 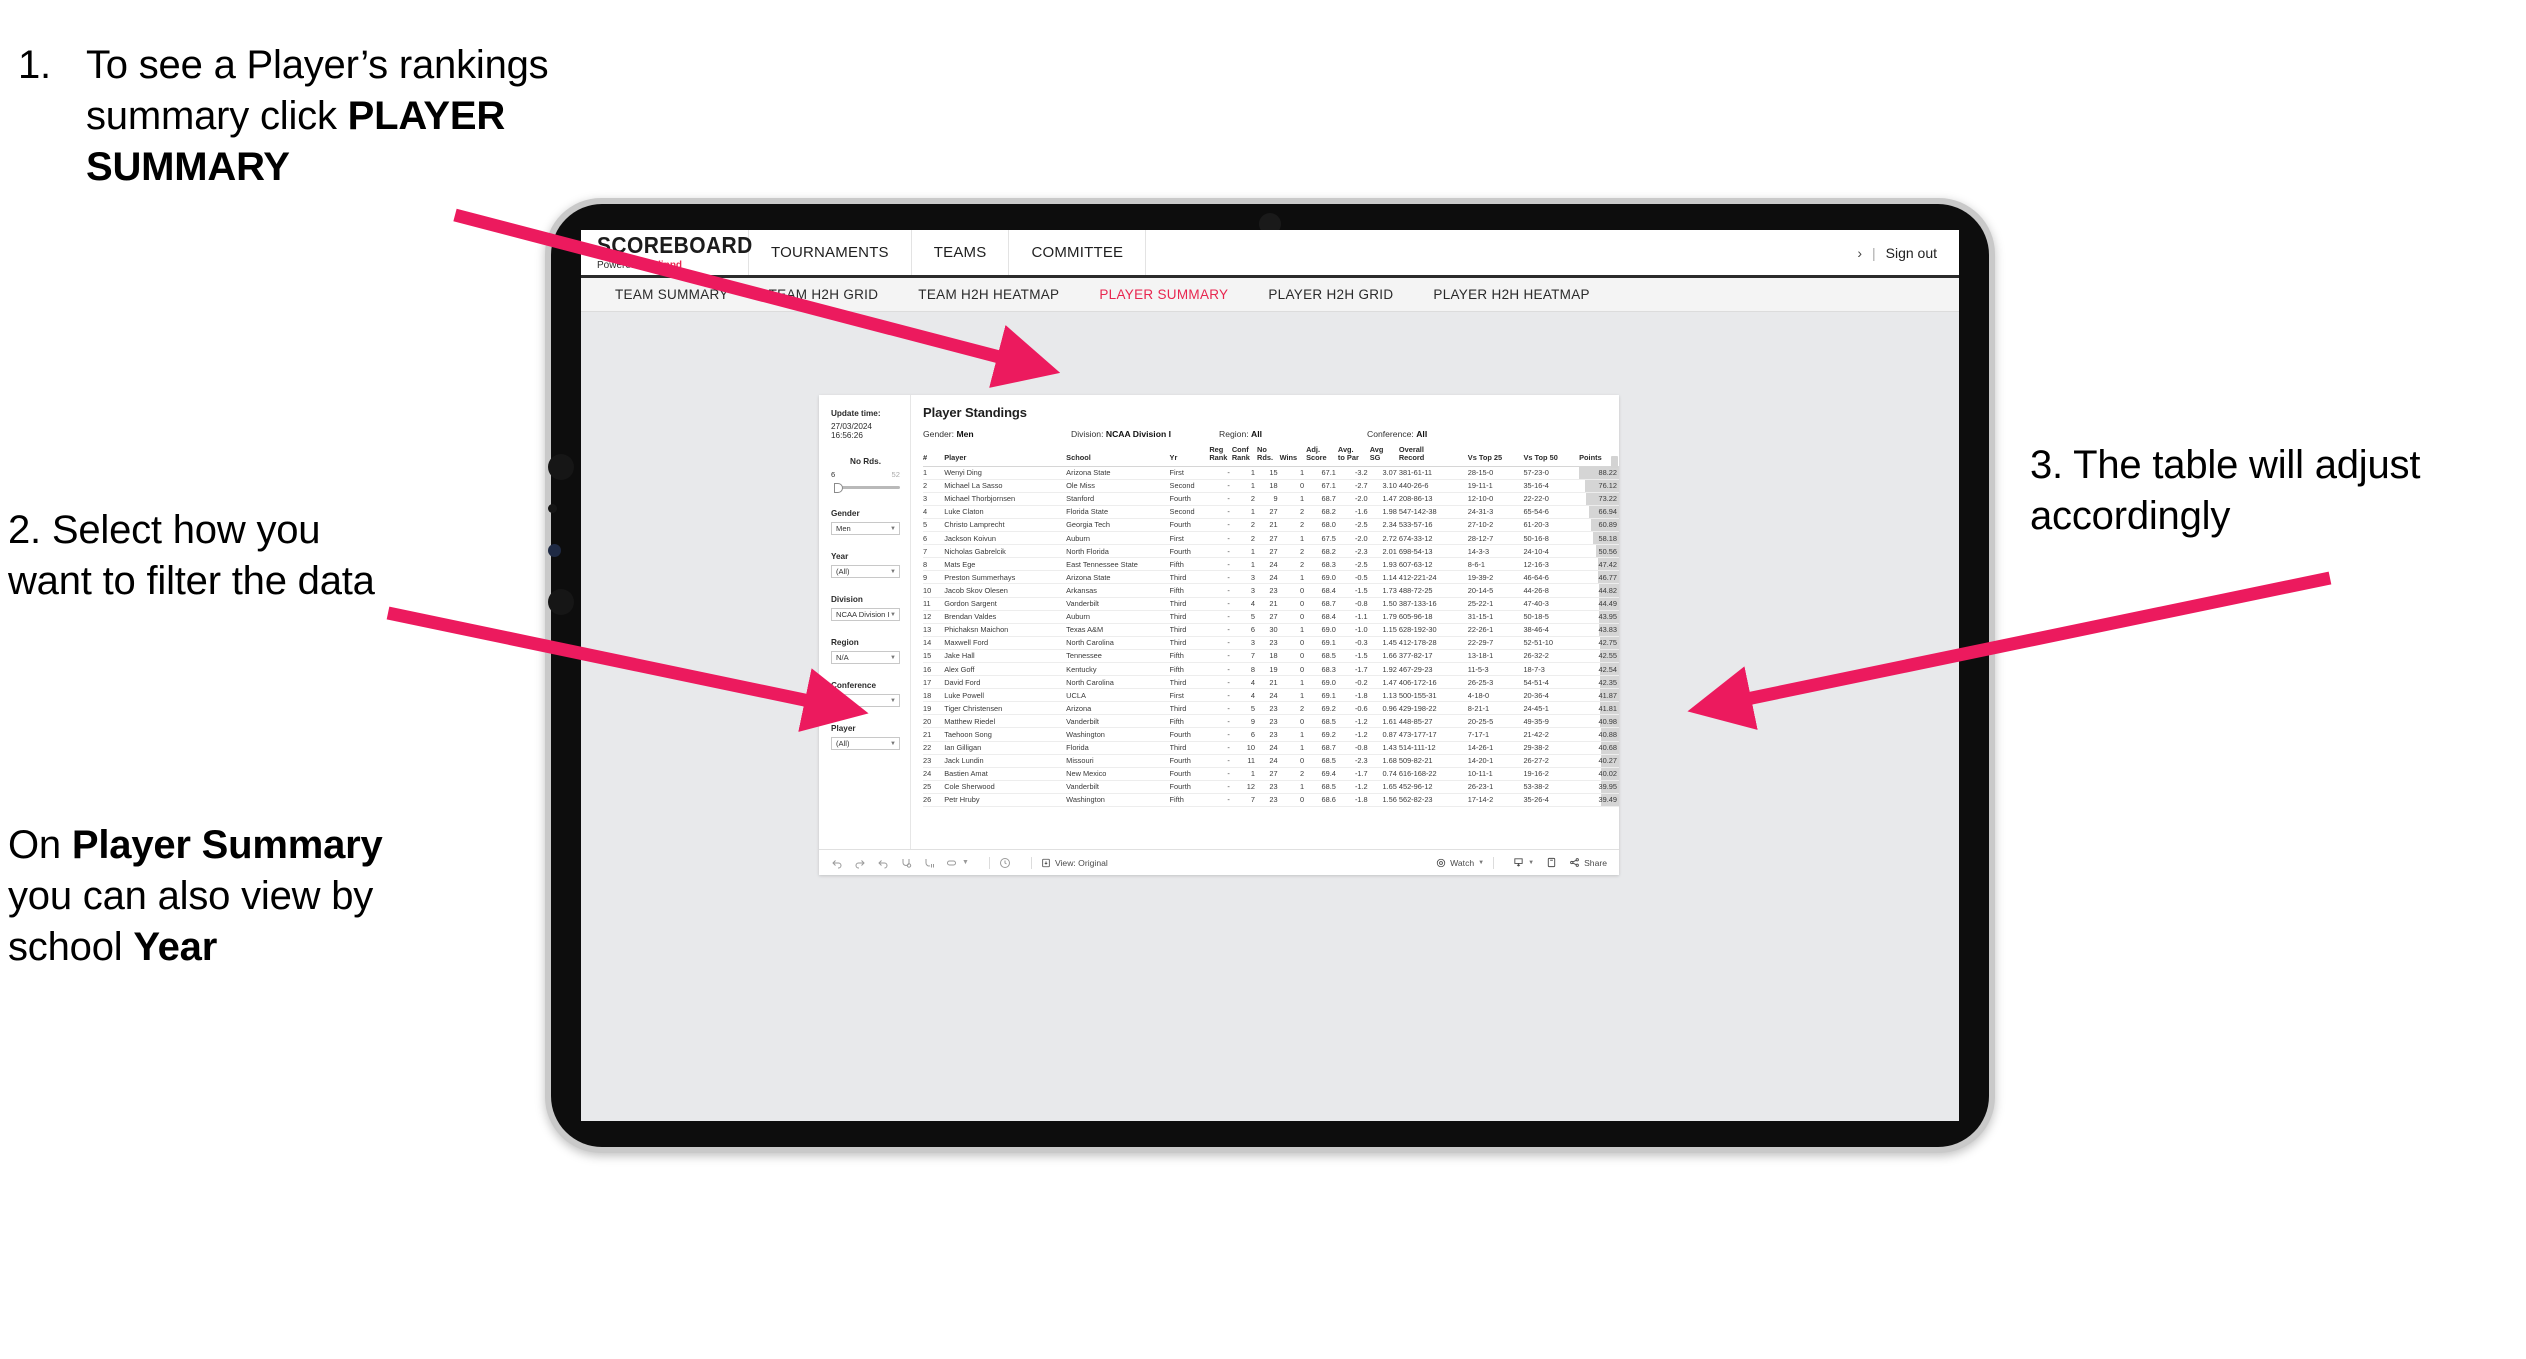 I want to click on share-button: Share, so click(x=1588, y=862).